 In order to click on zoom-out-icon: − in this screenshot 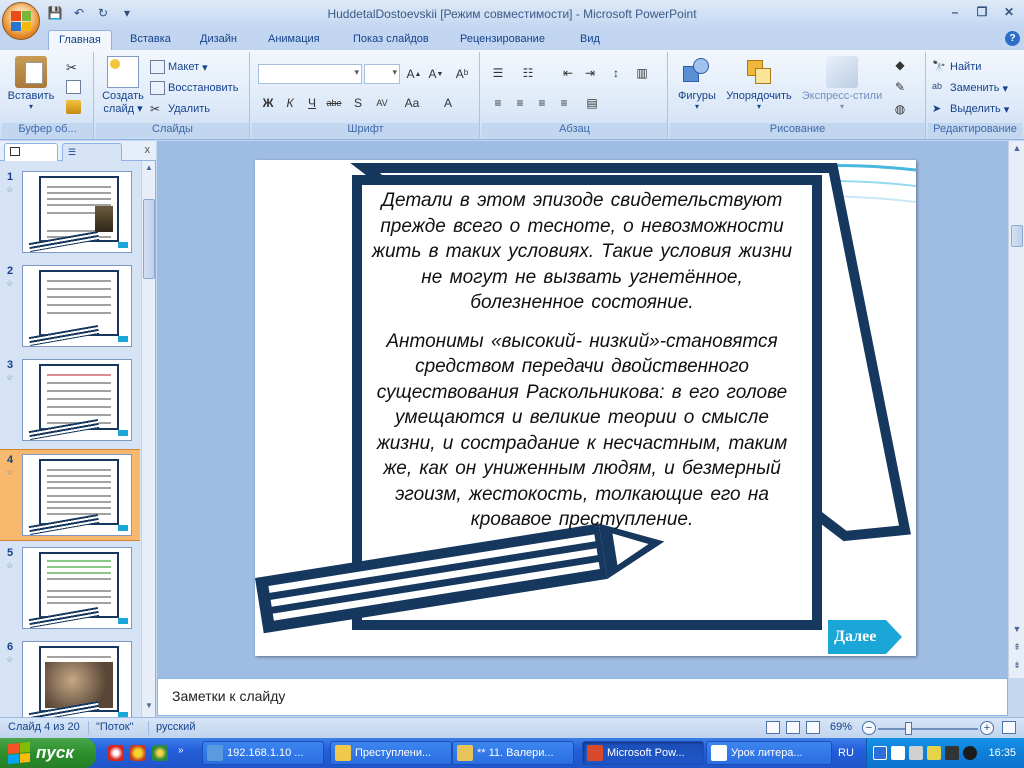, I will do `click(869, 728)`.